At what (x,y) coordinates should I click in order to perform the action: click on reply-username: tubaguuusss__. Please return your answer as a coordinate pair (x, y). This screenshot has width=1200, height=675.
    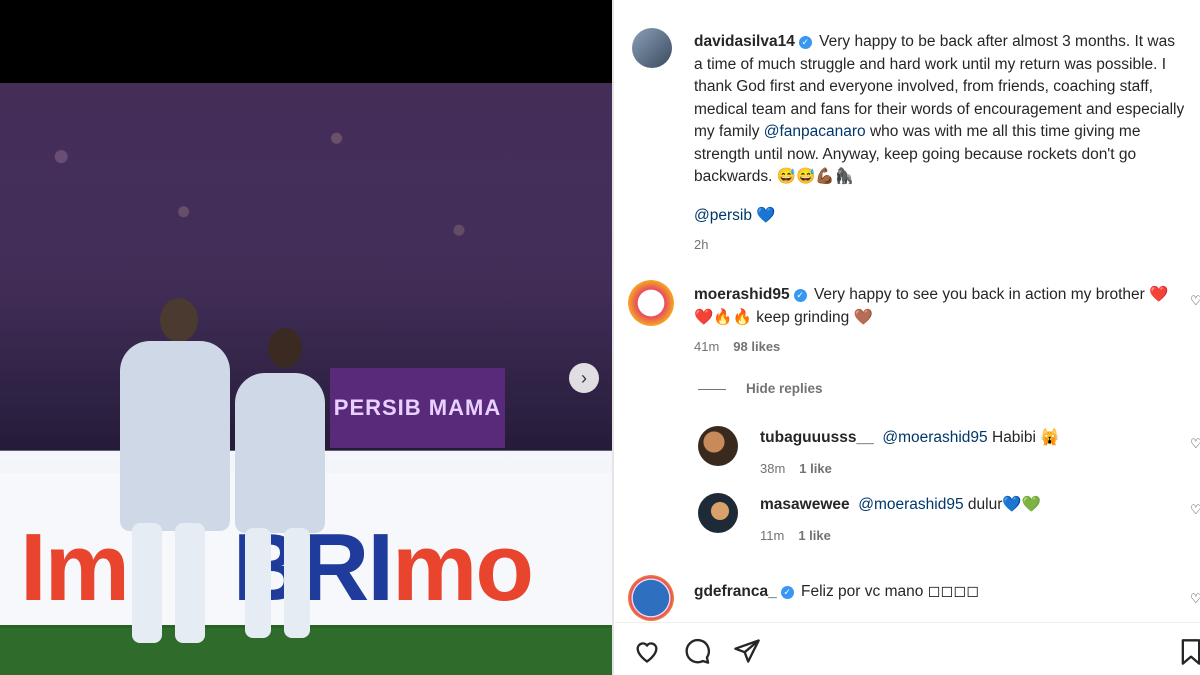
    Looking at the image, I should click on (817, 437).